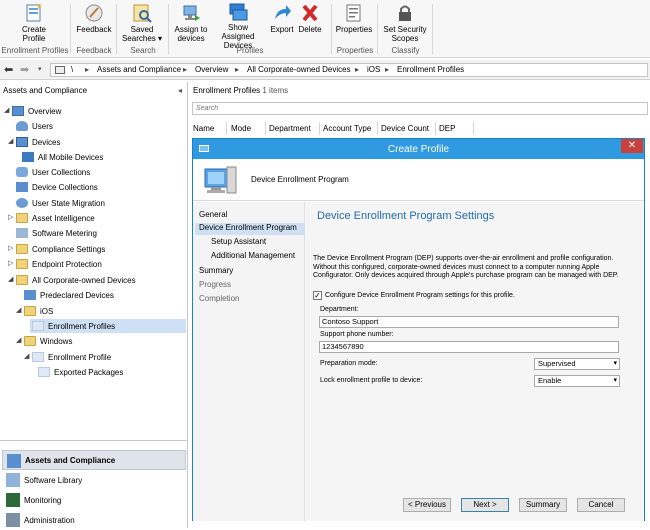  I want to click on back-arrow-icon: ⬅, so click(8, 69).